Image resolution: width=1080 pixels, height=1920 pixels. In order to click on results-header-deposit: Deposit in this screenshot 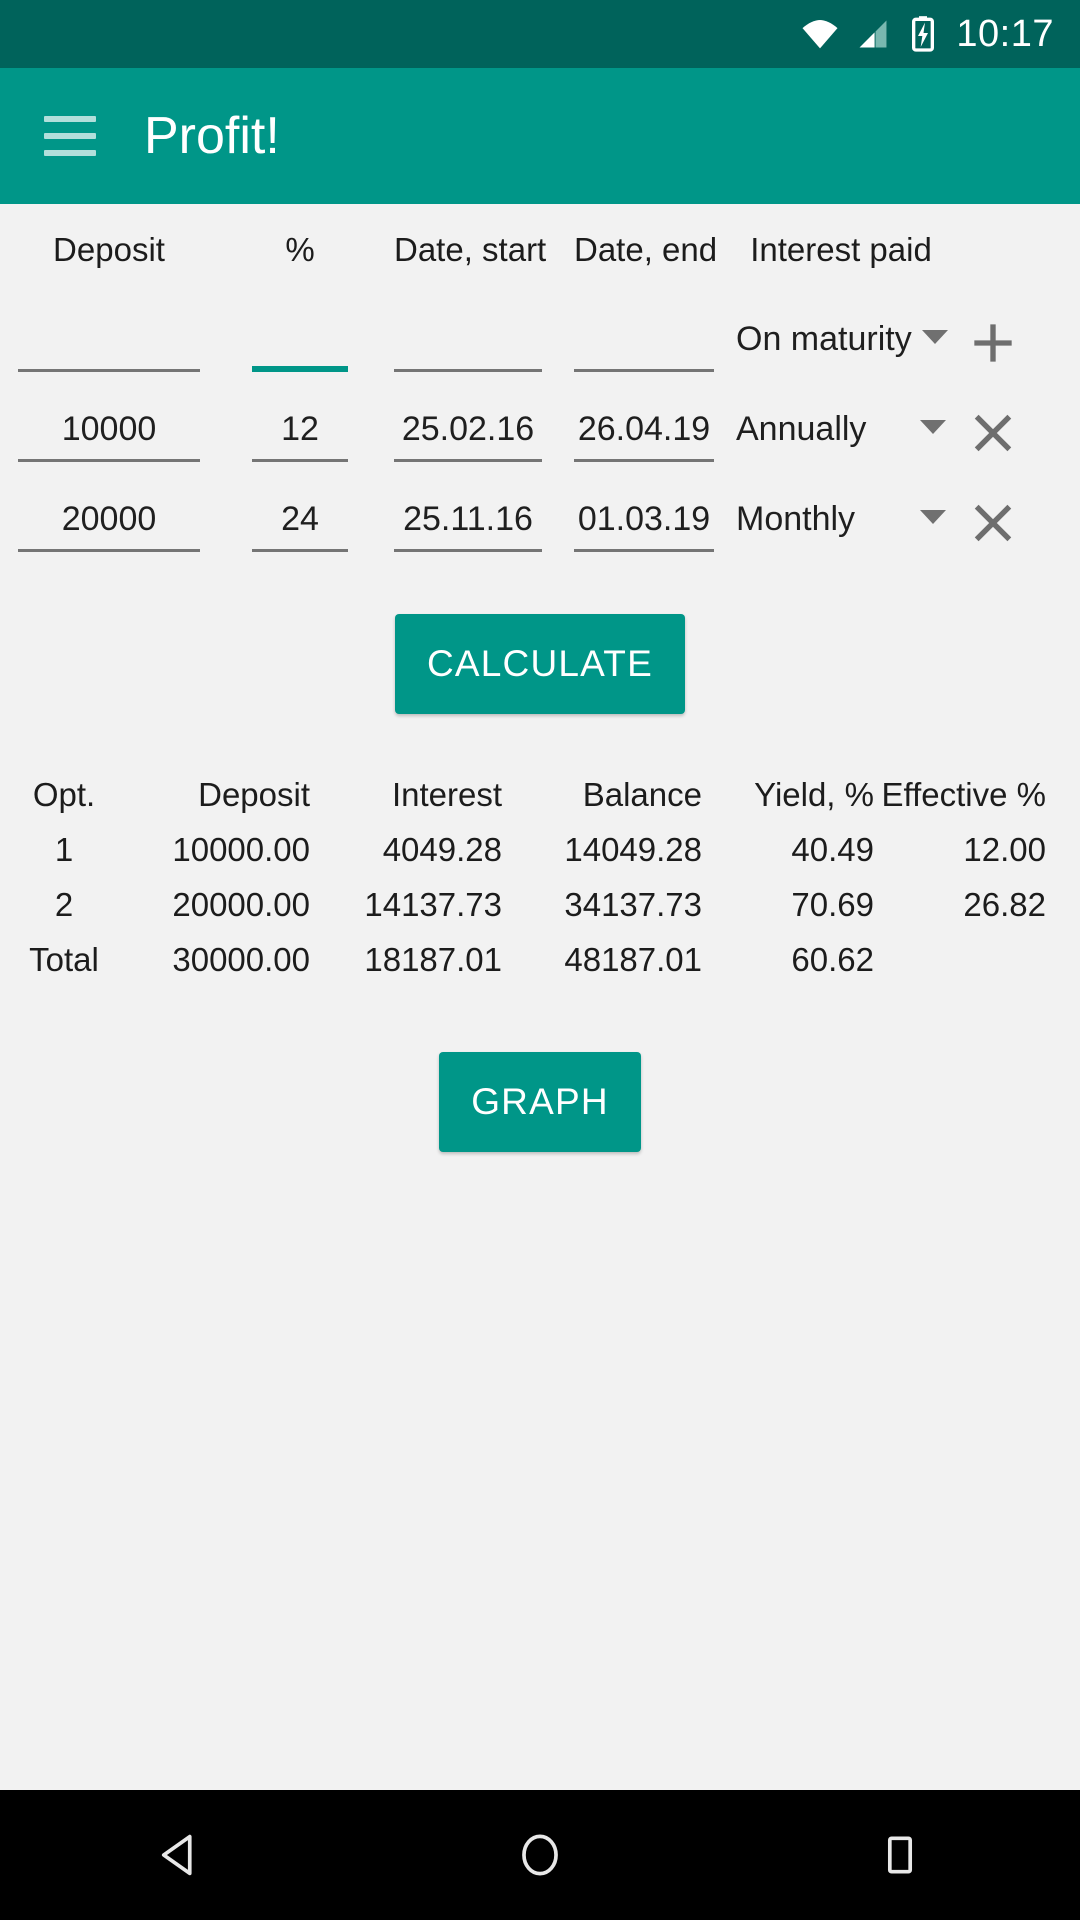, I will do `click(254, 794)`.